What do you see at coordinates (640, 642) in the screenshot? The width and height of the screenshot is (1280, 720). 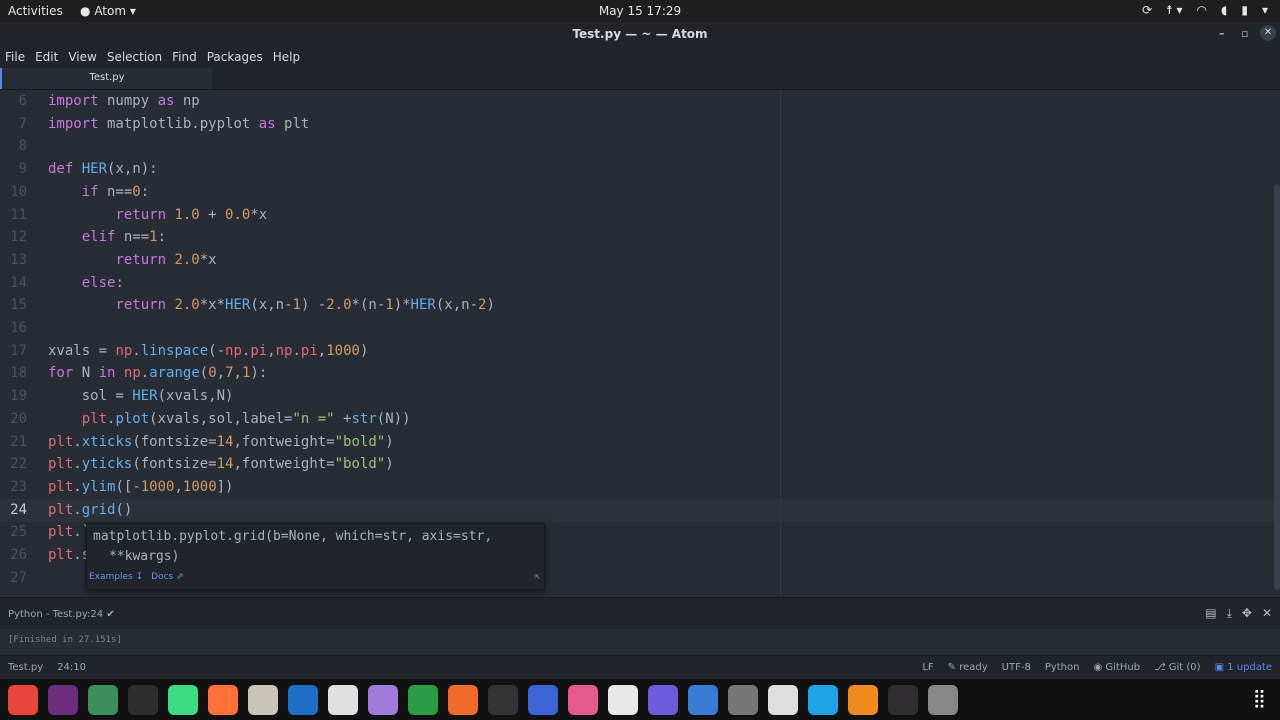 I see `script-output: [Finished in 27.151s]` at bounding box center [640, 642].